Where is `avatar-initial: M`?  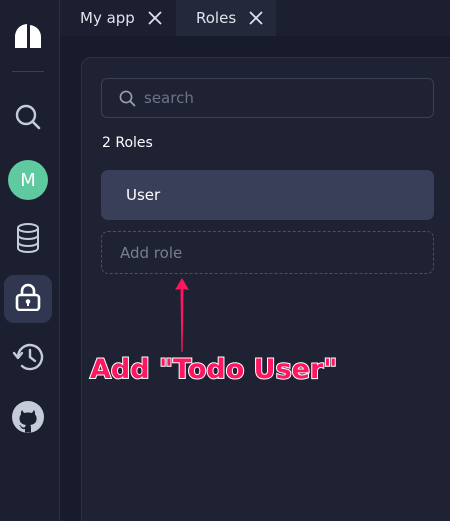
avatar-initial: M is located at coordinates (28, 180).